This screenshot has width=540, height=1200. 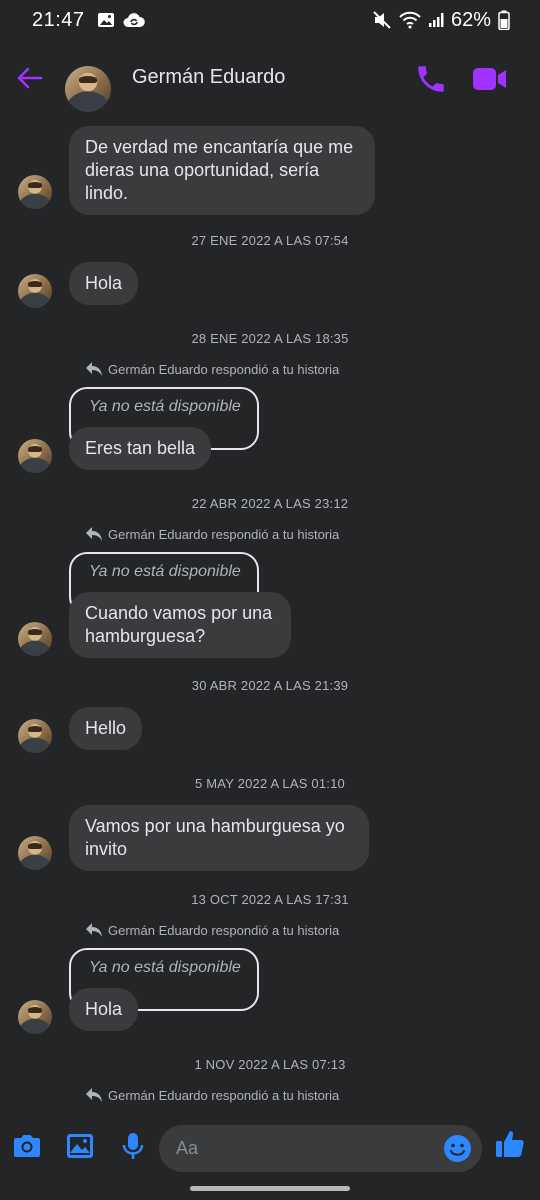 I want to click on cloud-sync-icon, so click(x=134, y=20).